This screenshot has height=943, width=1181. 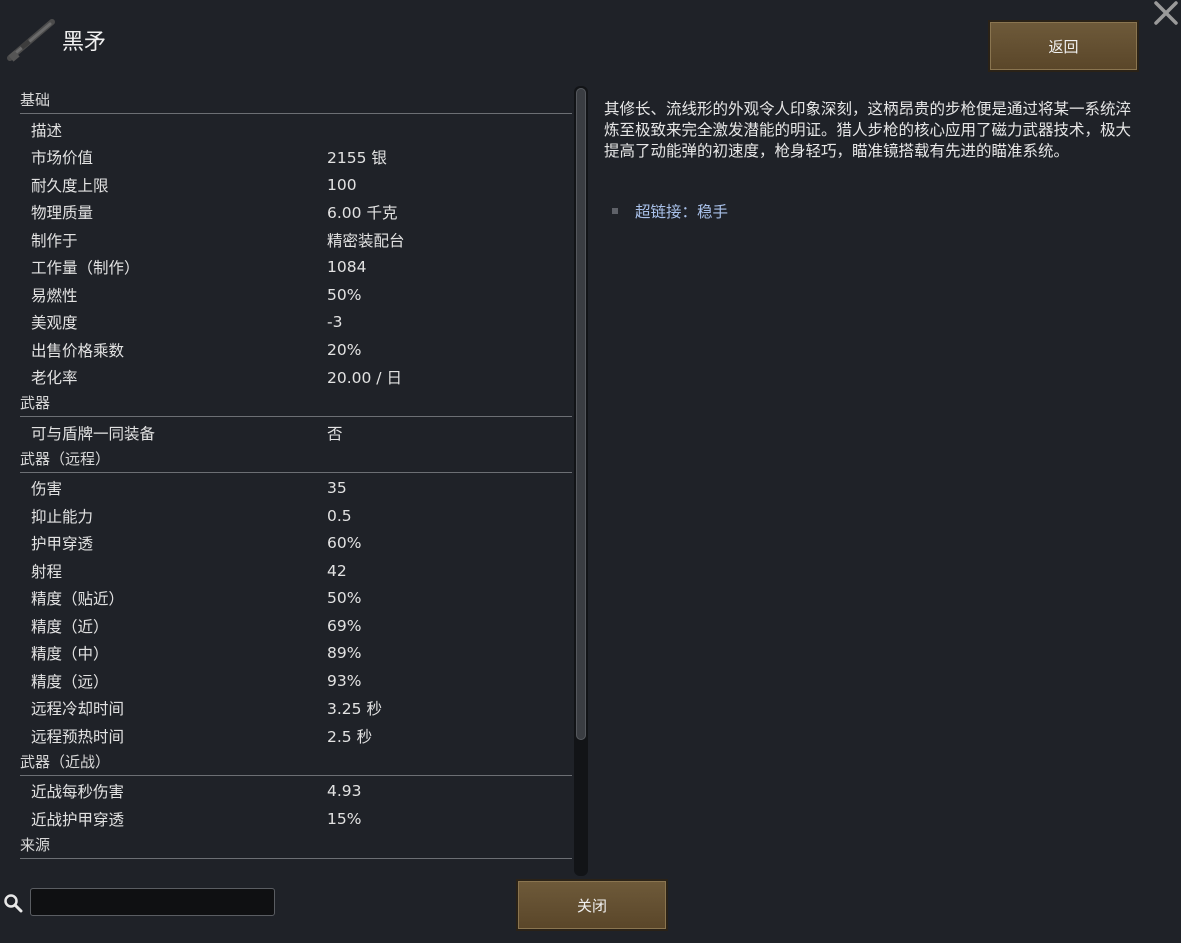 I want to click on stat-row: 精度（贴近） 50%, so click(x=296, y=599).